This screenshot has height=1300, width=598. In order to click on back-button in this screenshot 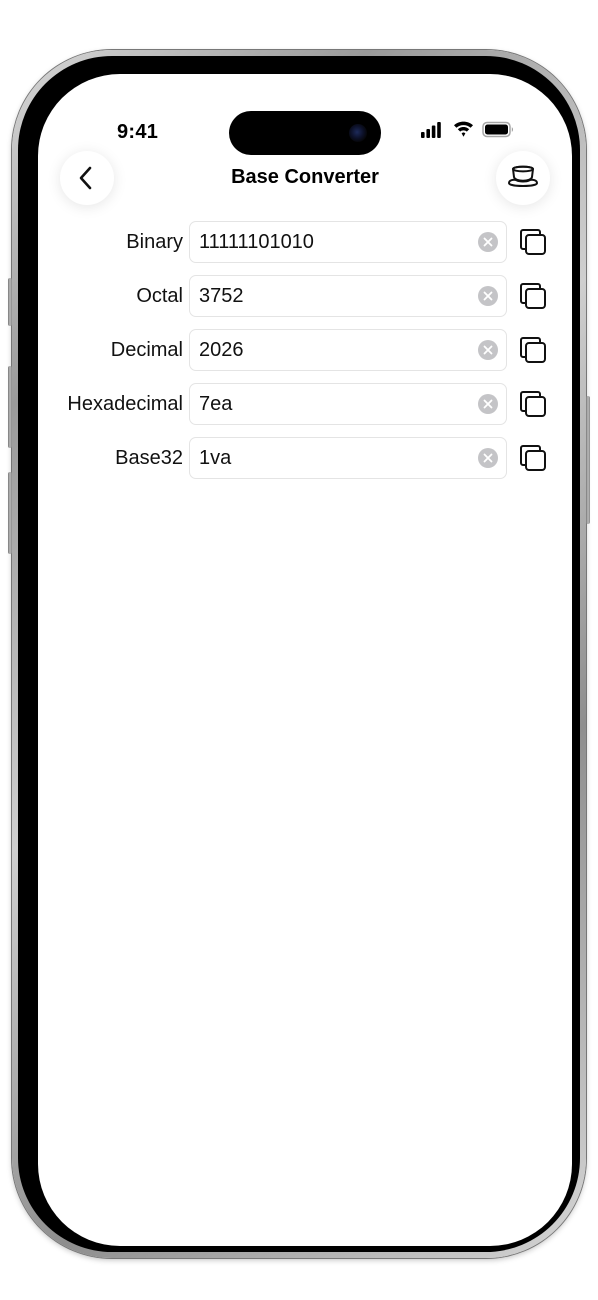, I will do `click(87, 178)`.